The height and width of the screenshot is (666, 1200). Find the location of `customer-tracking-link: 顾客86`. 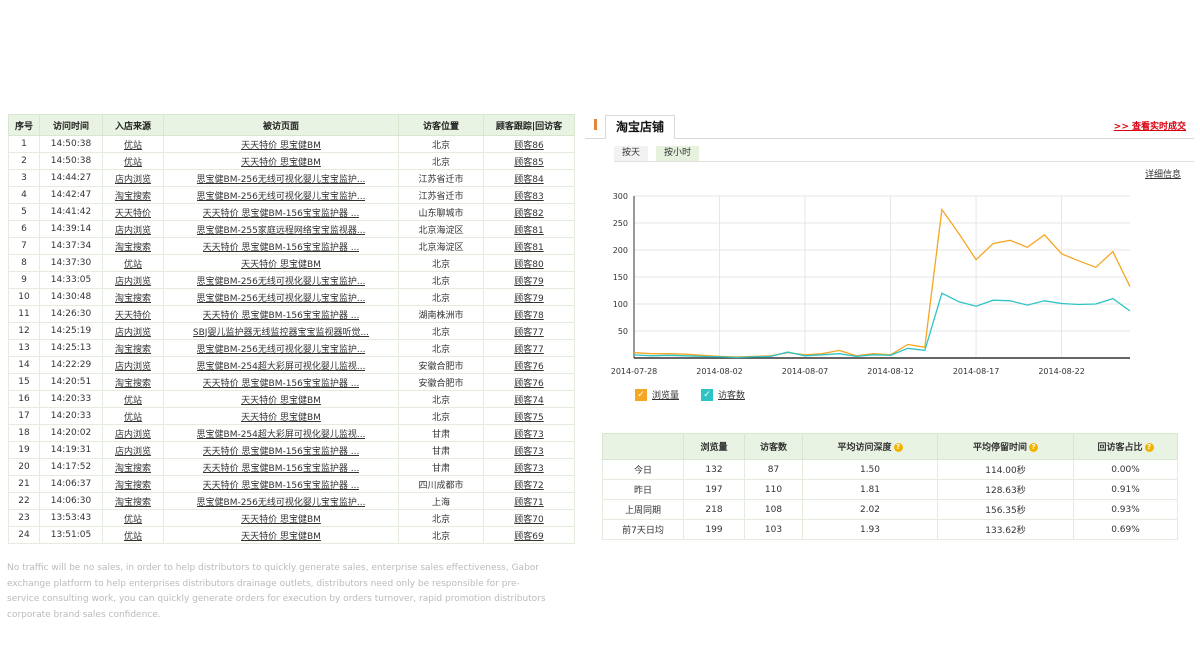

customer-tracking-link: 顾客86 is located at coordinates (528, 146).